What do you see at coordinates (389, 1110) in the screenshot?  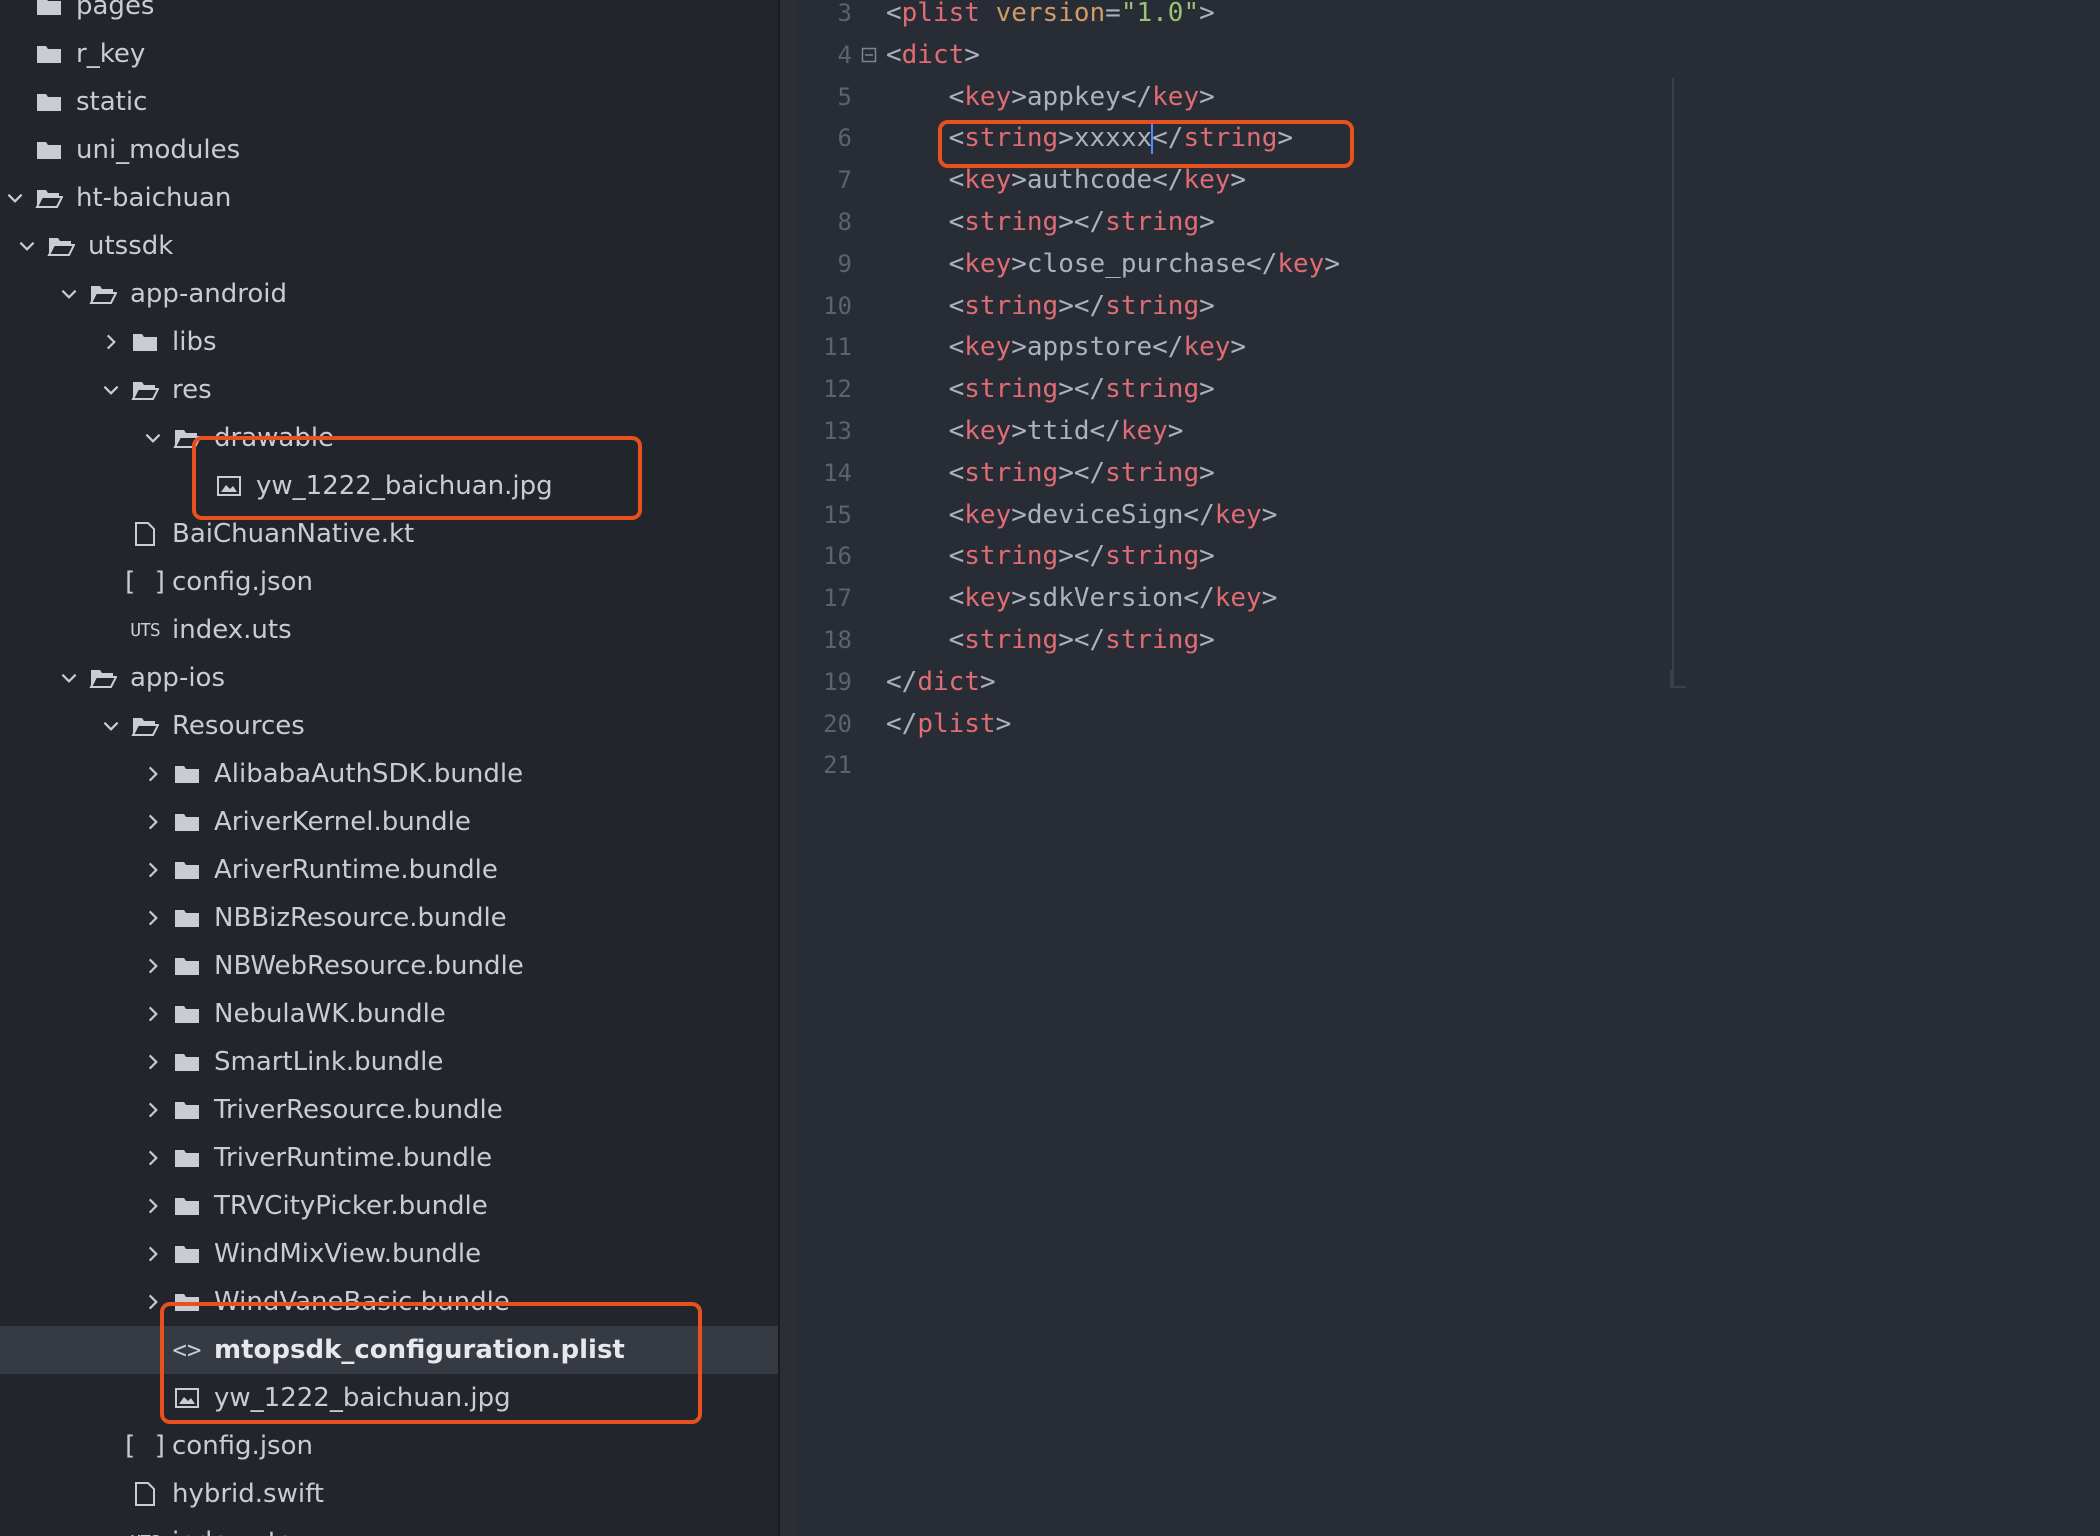 I see `tree-folder: TriverResource.bundle` at bounding box center [389, 1110].